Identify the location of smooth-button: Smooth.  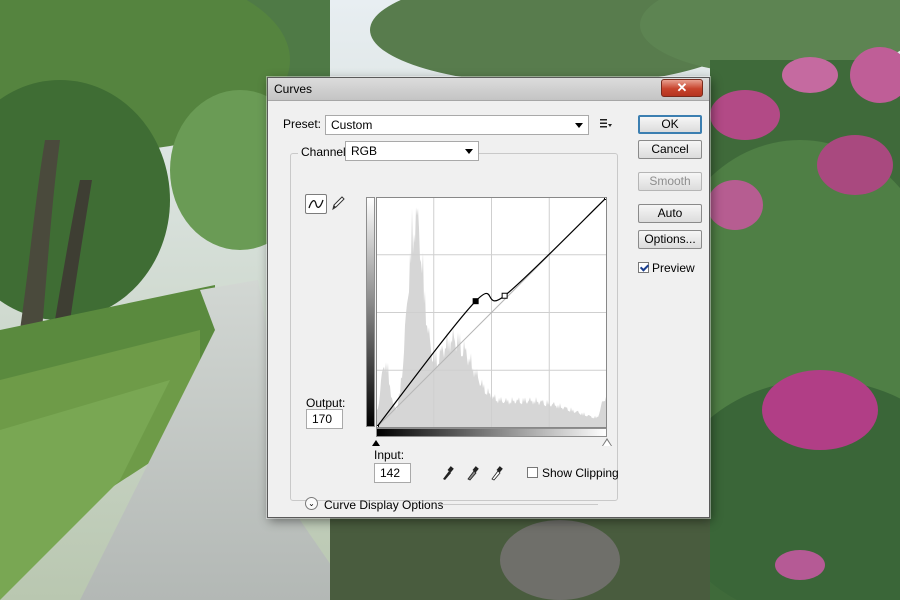
(670, 181).